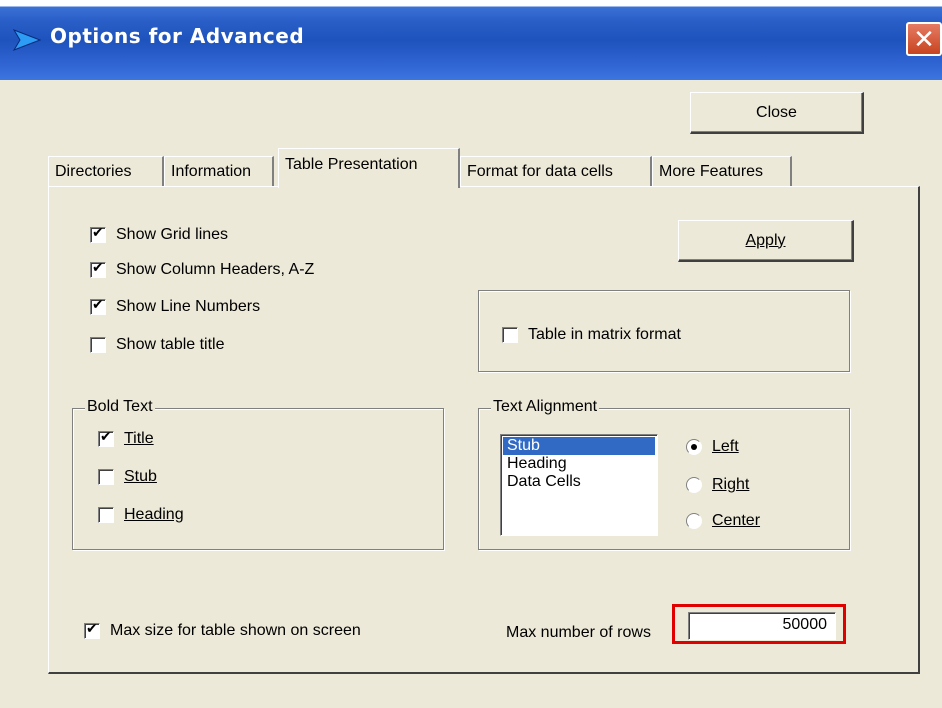 The height and width of the screenshot is (708, 942). Describe the element at coordinates (93, 171) in the screenshot. I see `tab-label: Directories` at that location.